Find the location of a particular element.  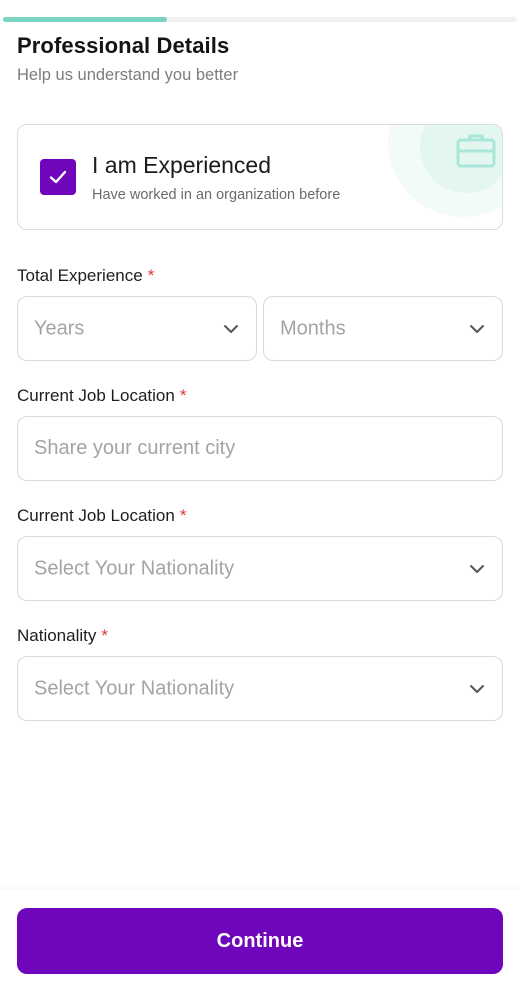

current-city-label-text: Current Job Location is located at coordinates (96, 395).